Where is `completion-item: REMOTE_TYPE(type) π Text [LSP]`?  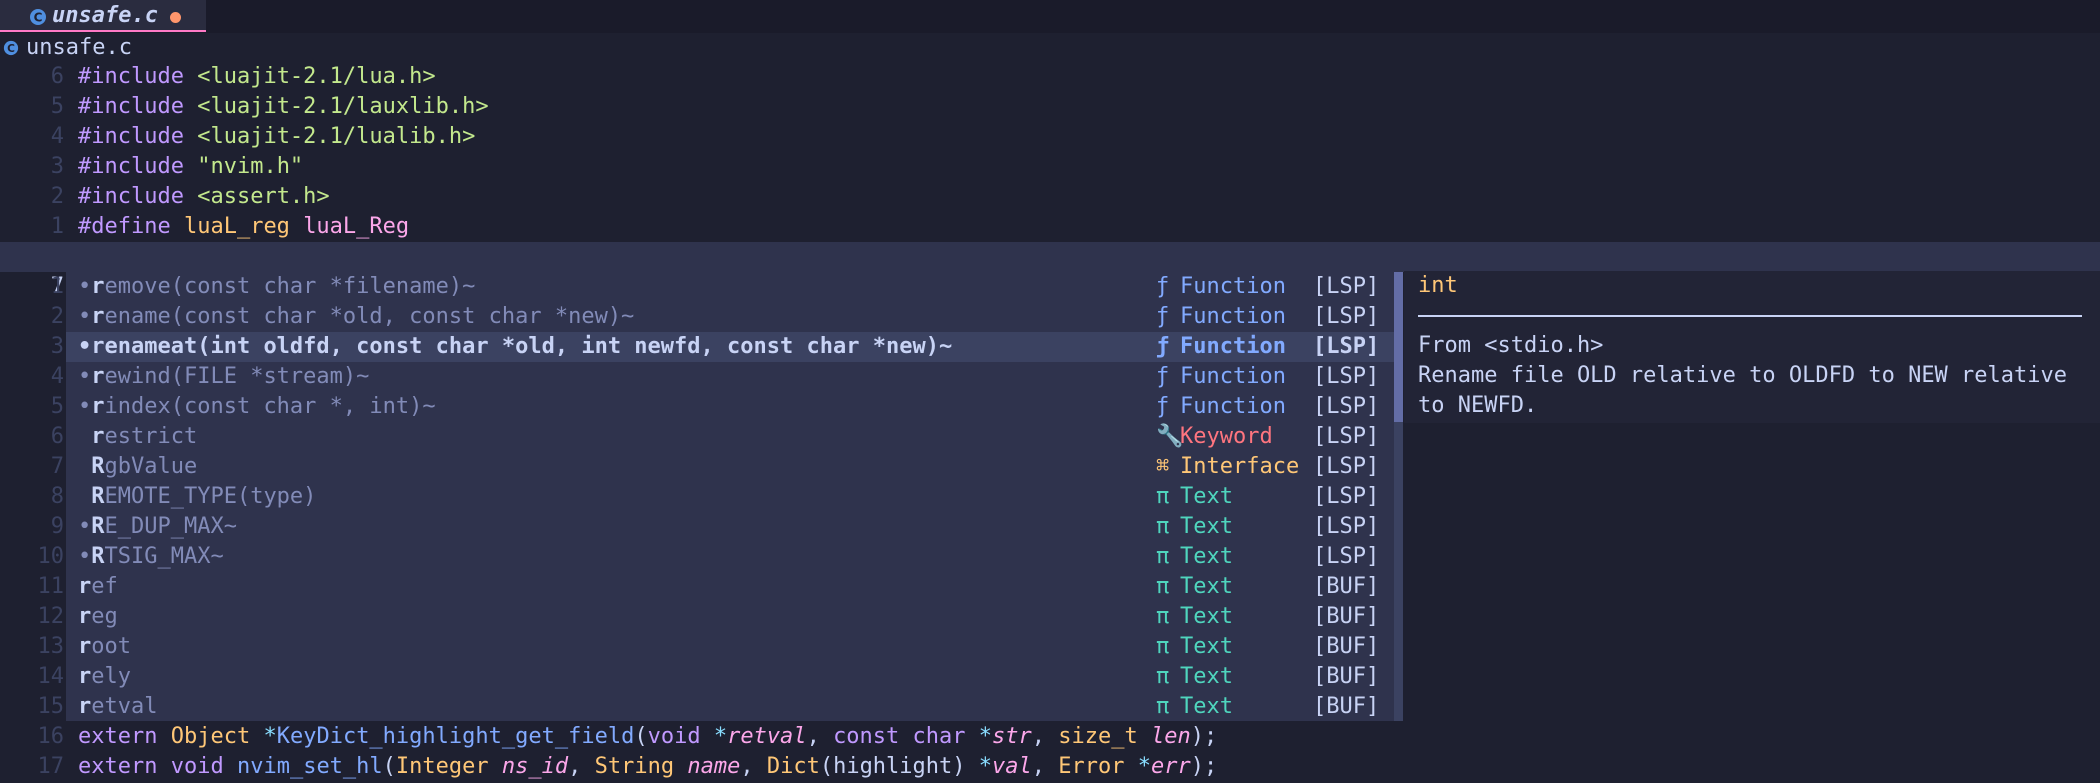 completion-item: REMOTE_TYPE(type) π Text [LSP] is located at coordinates (734, 497).